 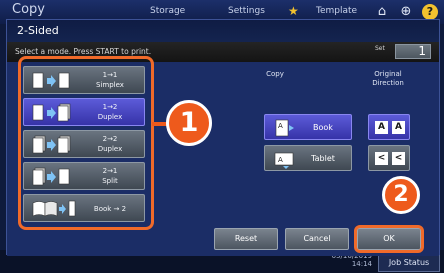 What do you see at coordinates (84, 144) in the screenshot?
I see `mode-duplex-2-2-button: 2→2 Duplex` at bounding box center [84, 144].